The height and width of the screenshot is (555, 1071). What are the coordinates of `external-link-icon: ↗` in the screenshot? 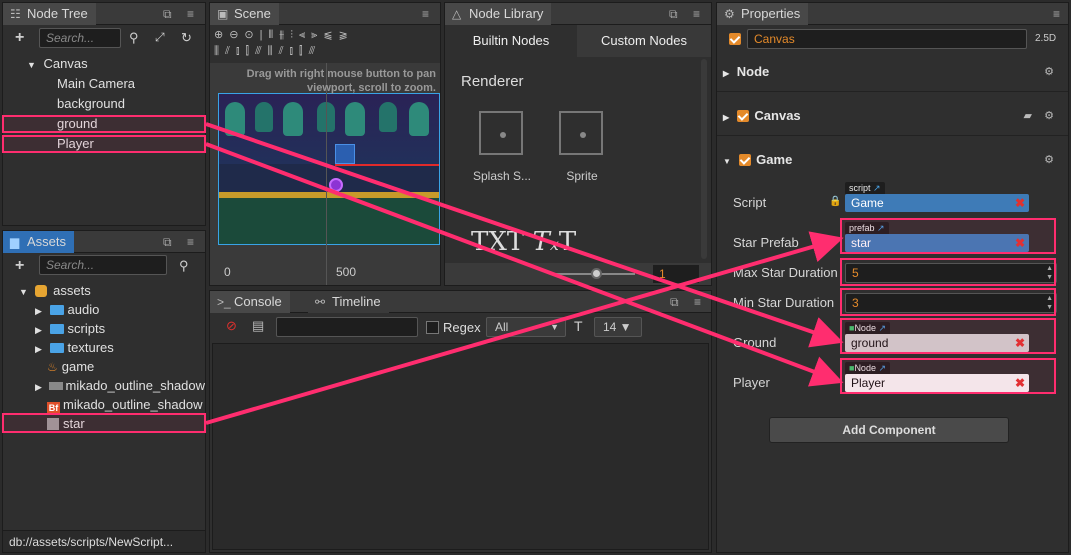 It's located at (877, 188).